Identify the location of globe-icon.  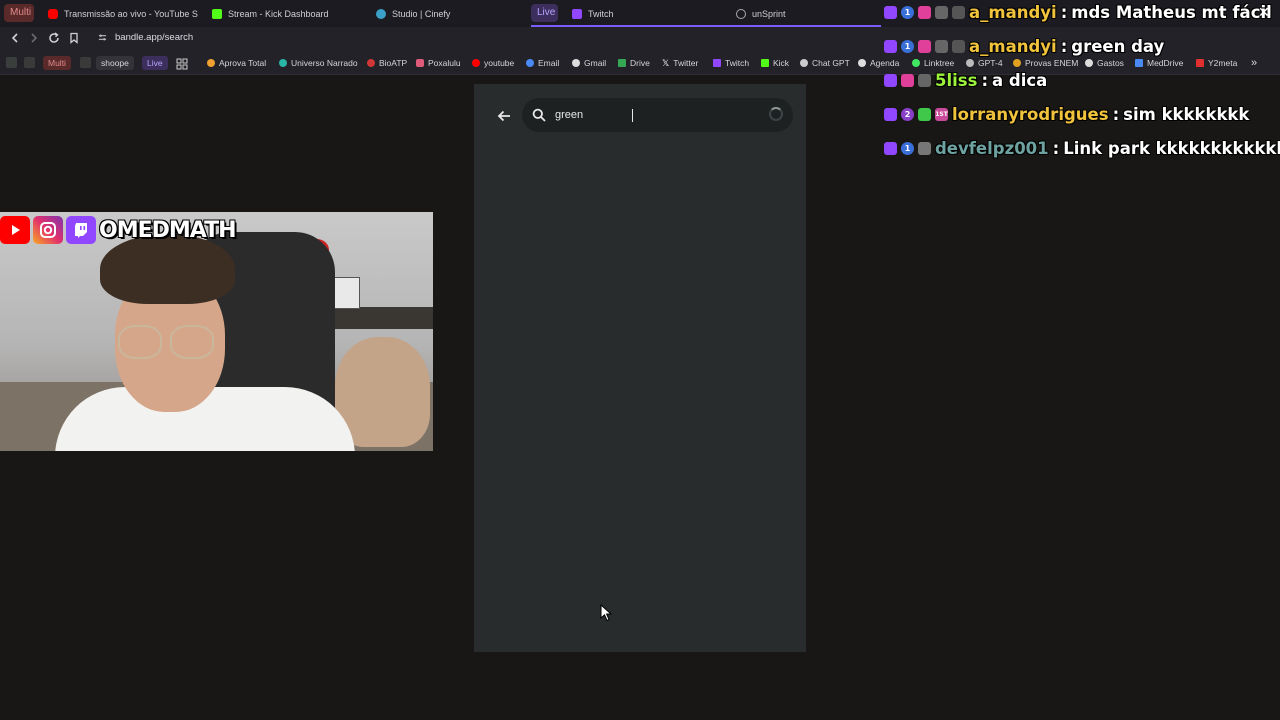
(741, 13).